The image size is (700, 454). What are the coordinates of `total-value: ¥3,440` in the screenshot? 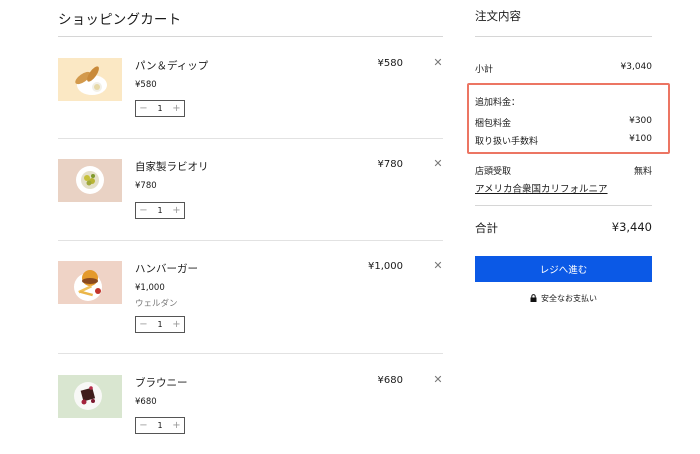 It's located at (631, 227).